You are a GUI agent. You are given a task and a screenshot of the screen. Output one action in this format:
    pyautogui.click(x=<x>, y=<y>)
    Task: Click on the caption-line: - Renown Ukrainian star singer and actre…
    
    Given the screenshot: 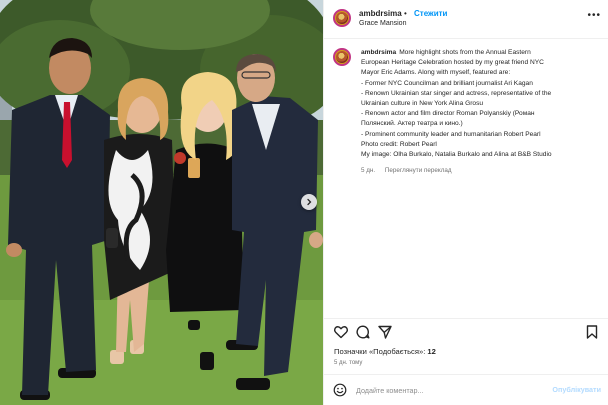 What is the action you would take?
    pyautogui.click(x=456, y=93)
    